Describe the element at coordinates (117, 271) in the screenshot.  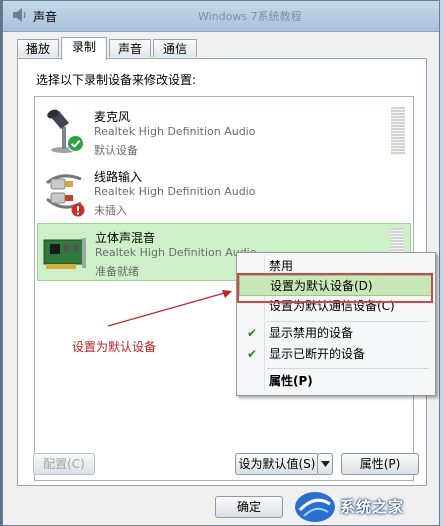
I see `device-status: 准备就绪` at that location.